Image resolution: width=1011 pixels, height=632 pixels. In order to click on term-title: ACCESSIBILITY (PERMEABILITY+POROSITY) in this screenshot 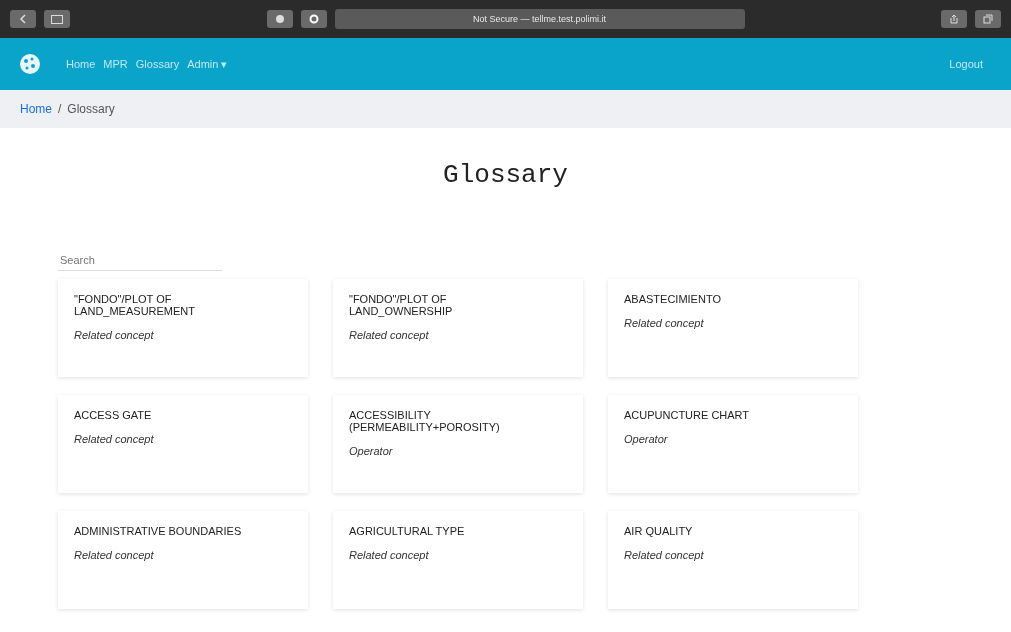, I will do `click(425, 421)`.